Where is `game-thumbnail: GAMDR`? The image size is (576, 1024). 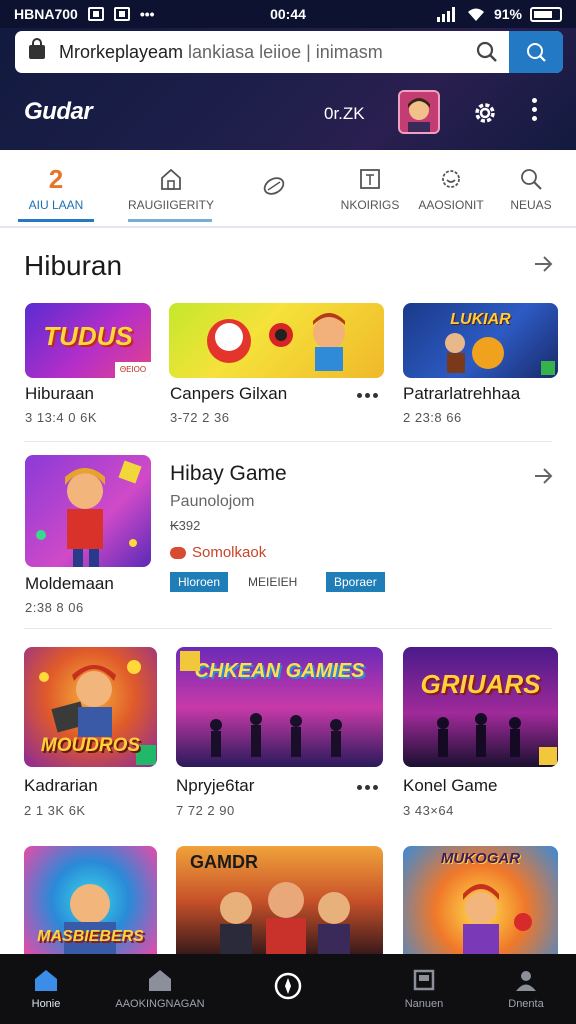
game-thumbnail: GAMDR is located at coordinates (279, 900).